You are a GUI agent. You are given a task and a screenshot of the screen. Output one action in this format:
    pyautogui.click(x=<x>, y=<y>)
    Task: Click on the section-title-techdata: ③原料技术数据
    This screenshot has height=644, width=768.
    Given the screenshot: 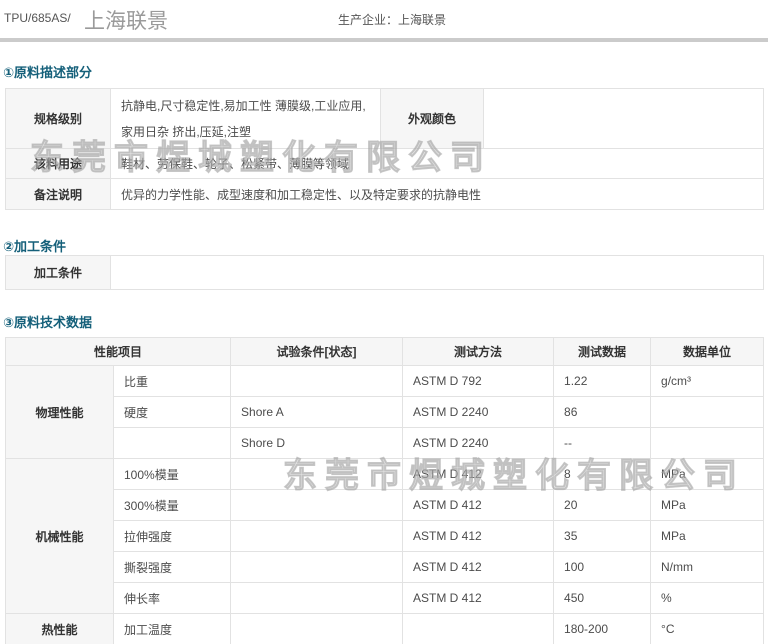 What is the action you would take?
    pyautogui.click(x=48, y=322)
    